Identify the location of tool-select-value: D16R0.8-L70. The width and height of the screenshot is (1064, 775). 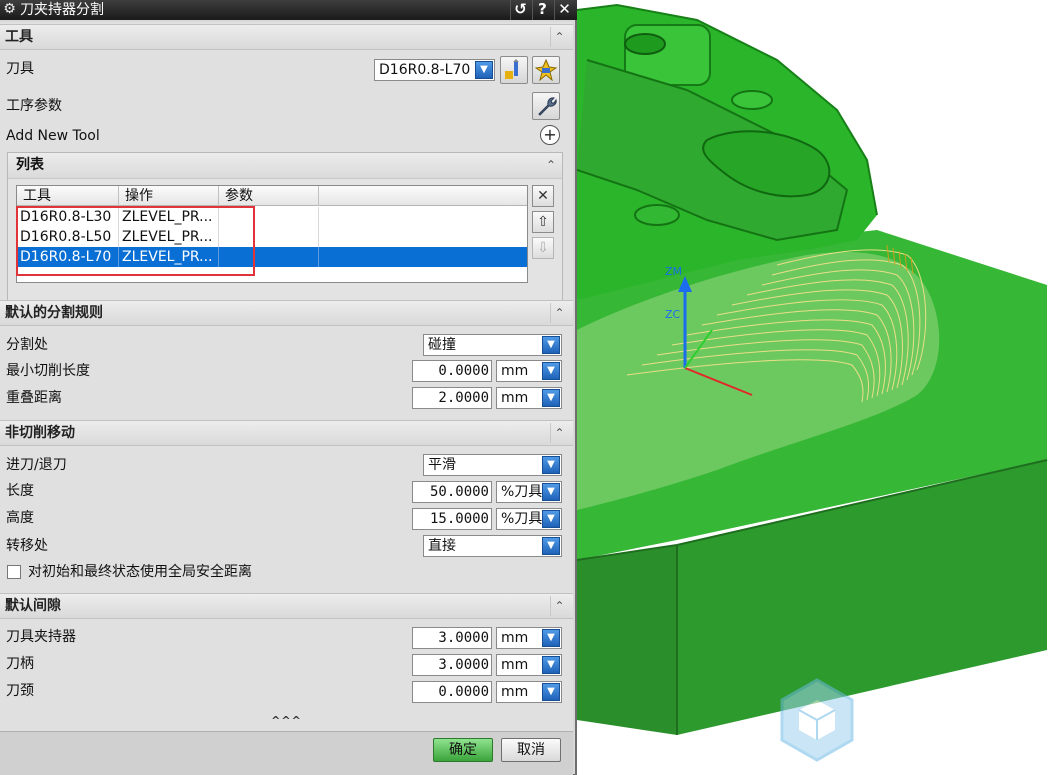
(425, 70).